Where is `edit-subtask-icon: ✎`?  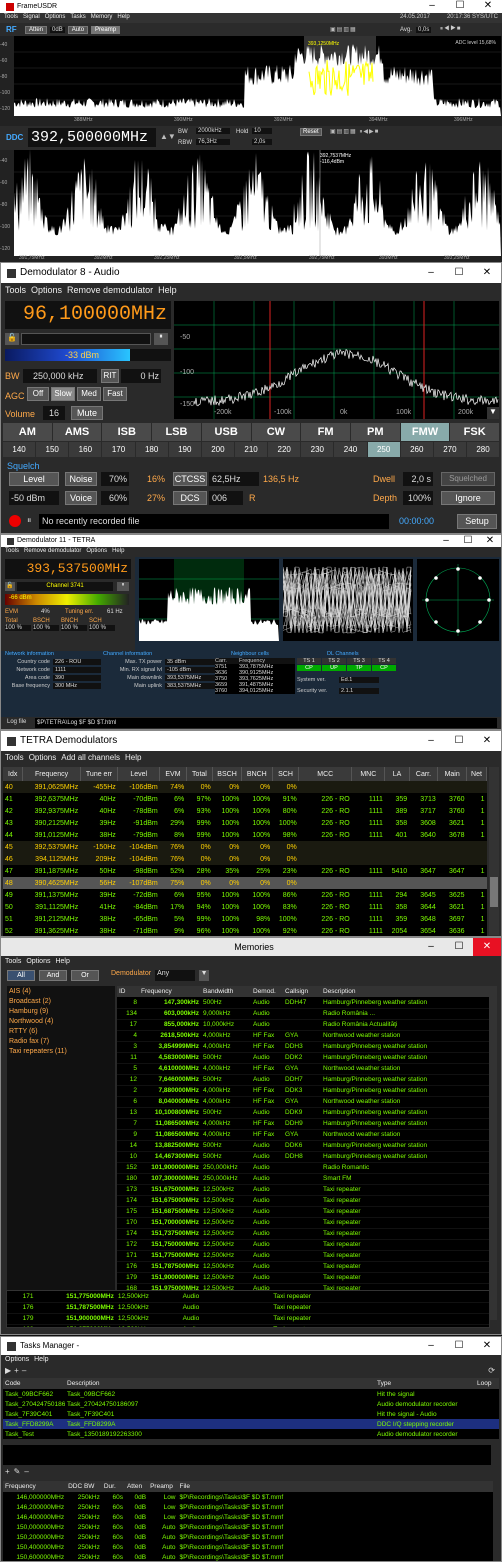 edit-subtask-icon: ✎ is located at coordinates (17, 1471).